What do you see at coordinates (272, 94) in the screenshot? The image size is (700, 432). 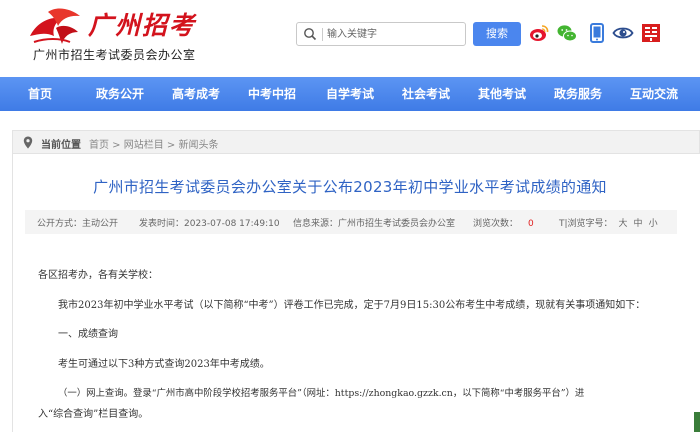 I see `nav-item-zhongkao: 中考中招` at bounding box center [272, 94].